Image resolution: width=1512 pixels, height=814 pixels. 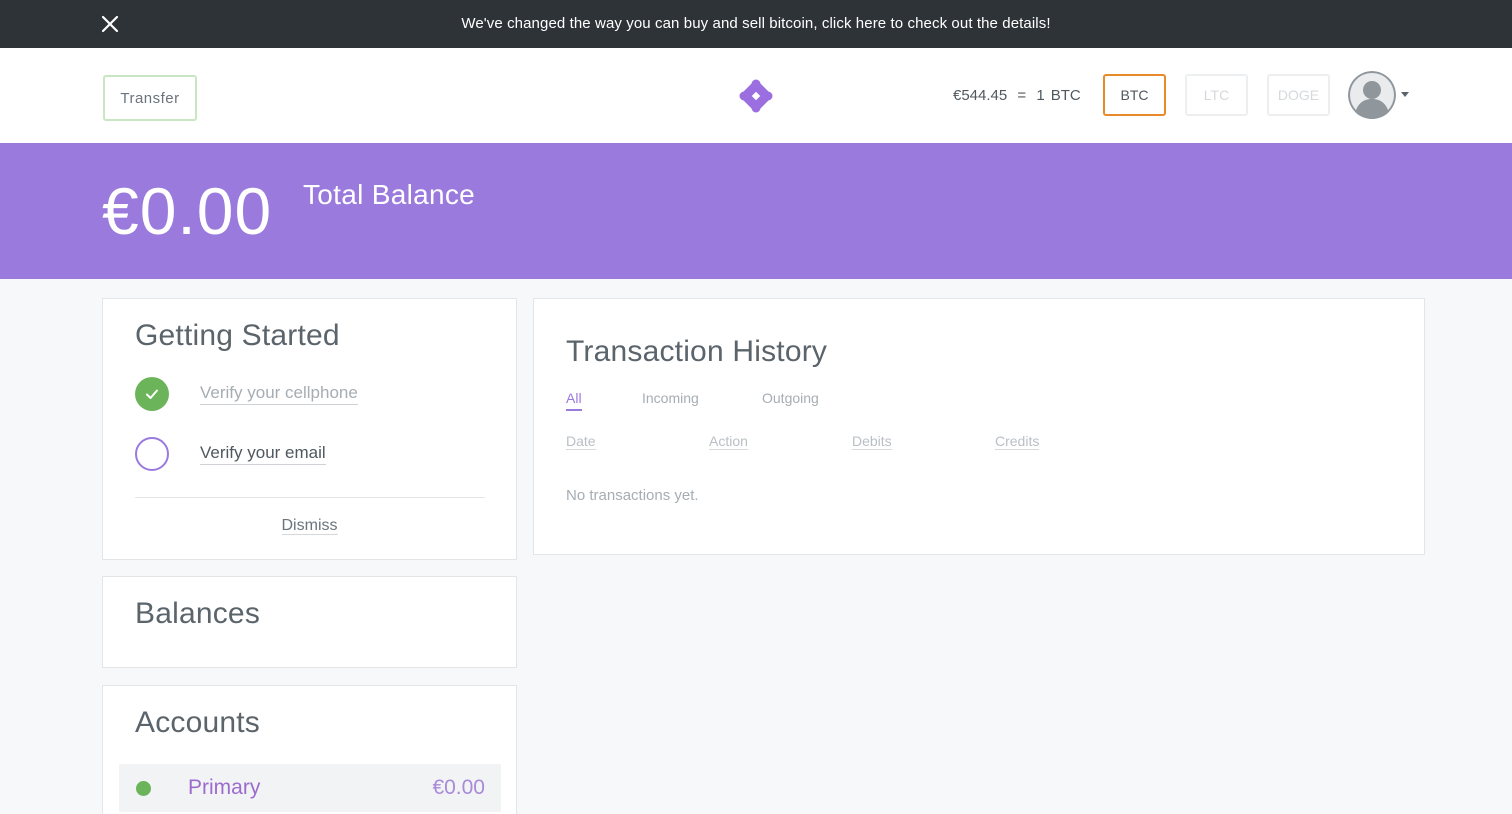 What do you see at coordinates (310, 497) in the screenshot?
I see `divider` at bounding box center [310, 497].